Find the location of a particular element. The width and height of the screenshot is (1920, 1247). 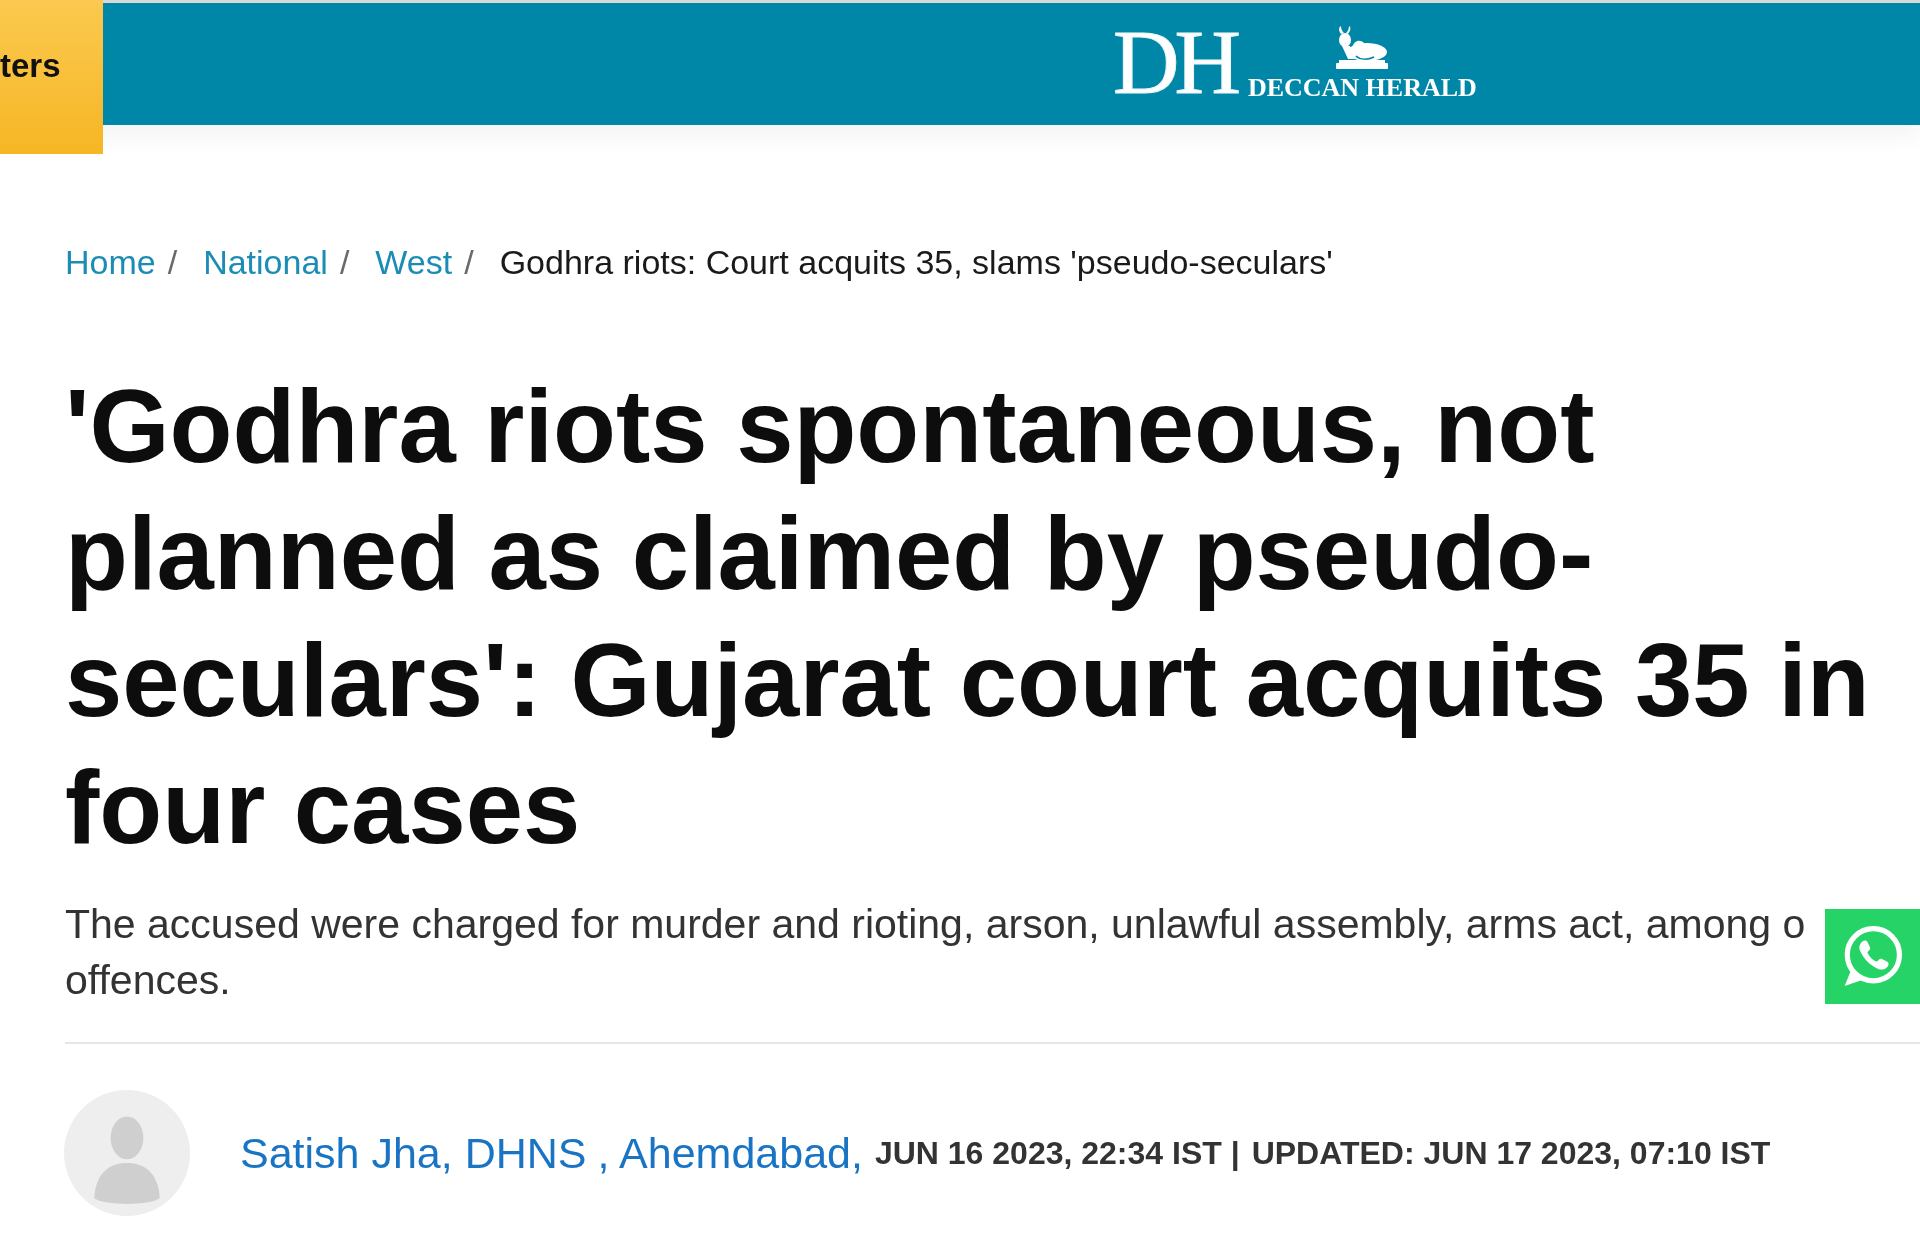

avatar-icon is located at coordinates (127, 1153).